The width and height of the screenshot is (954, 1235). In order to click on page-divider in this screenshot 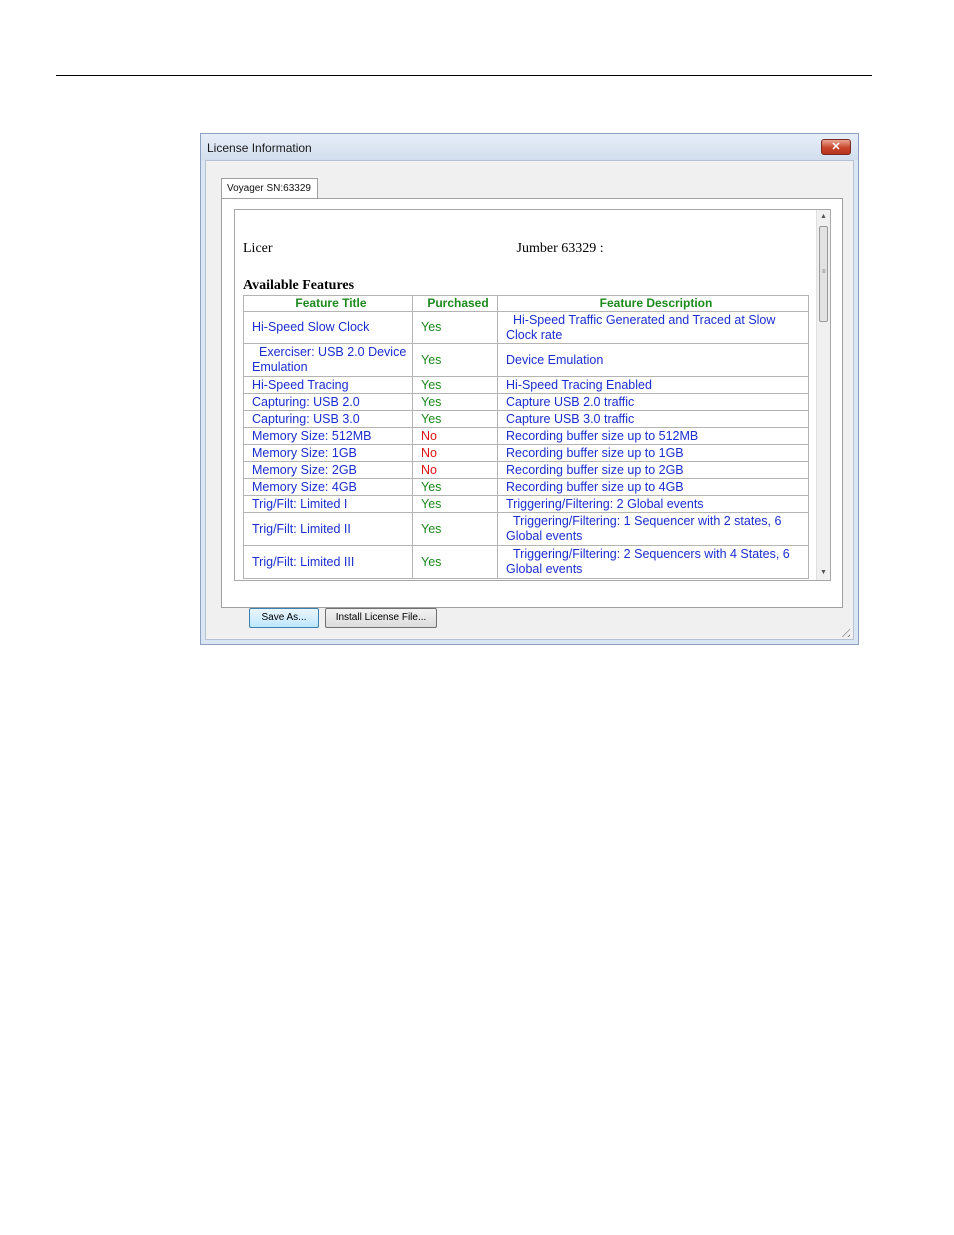, I will do `click(464, 75)`.